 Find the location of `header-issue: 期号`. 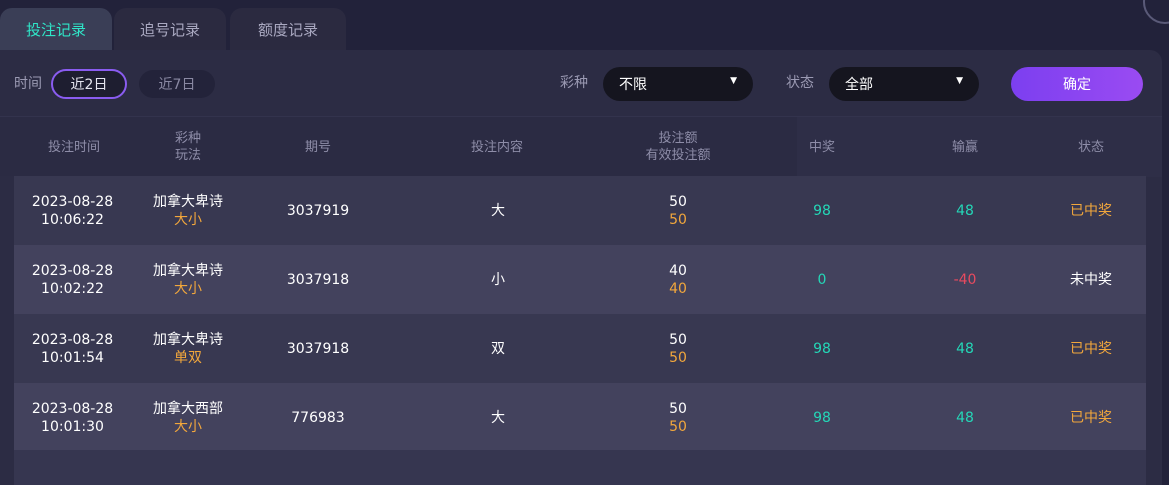

header-issue: 期号 is located at coordinates (318, 147).